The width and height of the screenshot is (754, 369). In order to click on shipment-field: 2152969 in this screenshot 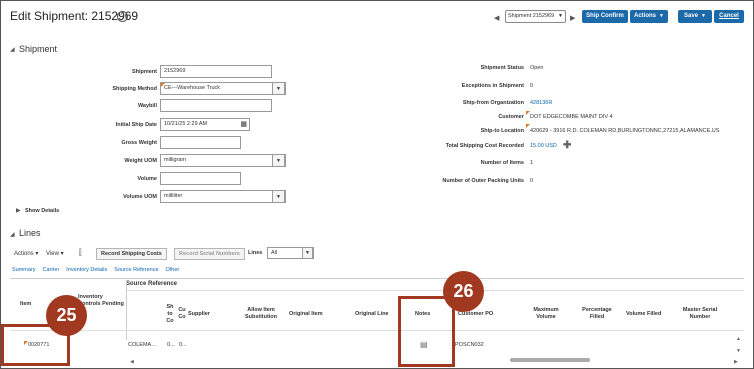, I will do `click(216, 71)`.